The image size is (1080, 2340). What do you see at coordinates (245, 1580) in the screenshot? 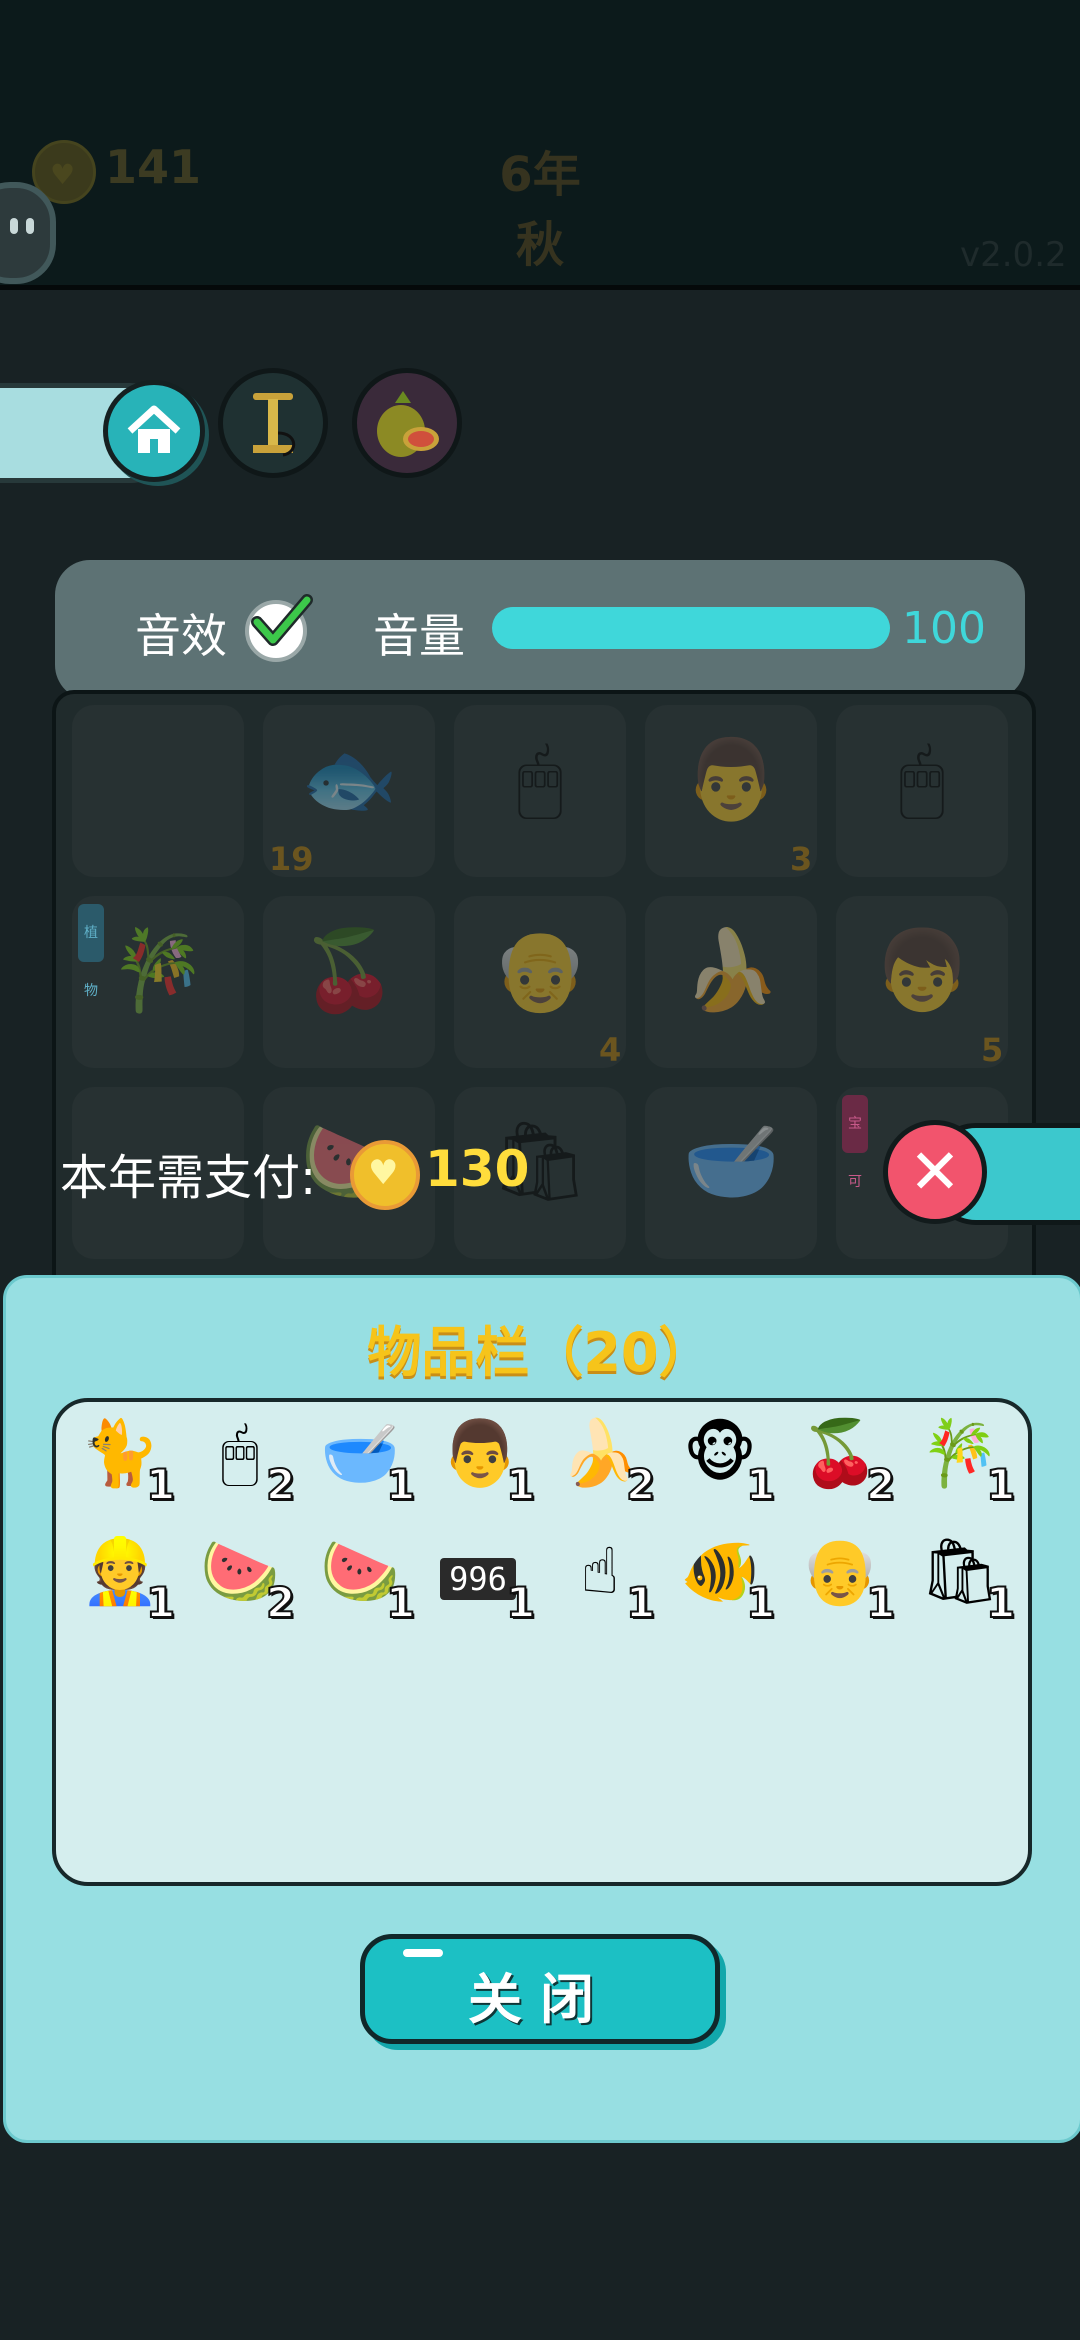
I see `inventory-item: 🍉 2` at bounding box center [245, 1580].